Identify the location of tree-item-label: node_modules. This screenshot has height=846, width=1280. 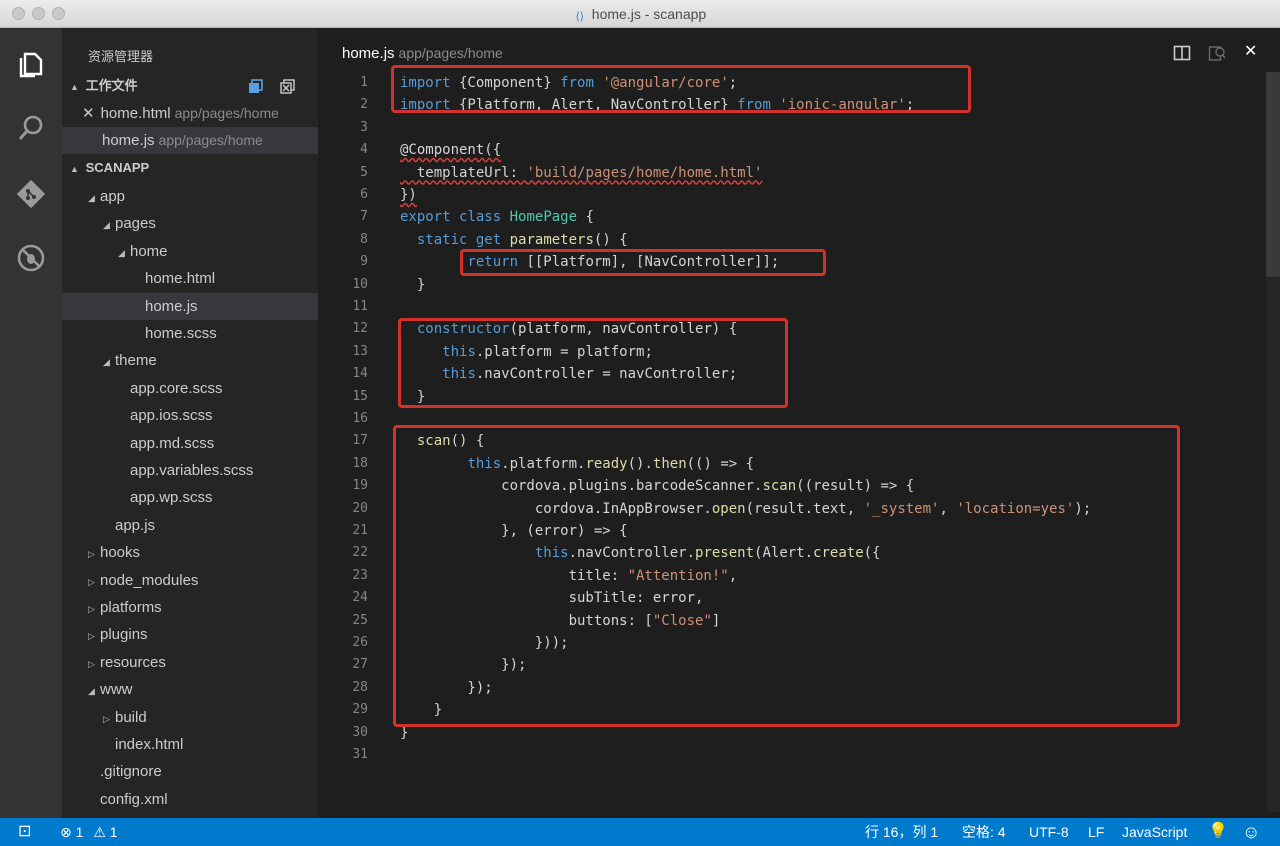
(149, 580).